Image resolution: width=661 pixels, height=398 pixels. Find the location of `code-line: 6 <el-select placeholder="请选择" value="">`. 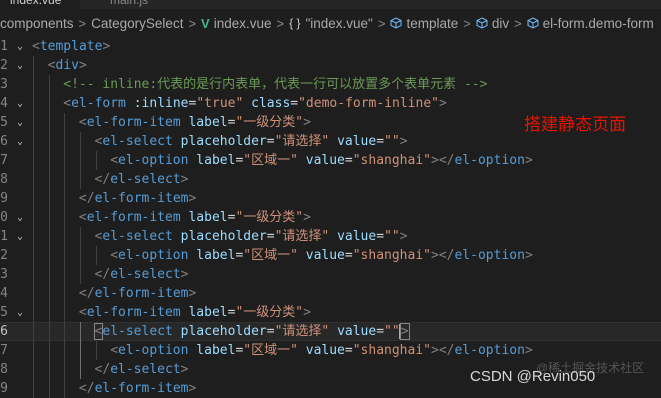

code-line: 6 <el-select placeholder="请选择" value=""> is located at coordinates (330, 331).